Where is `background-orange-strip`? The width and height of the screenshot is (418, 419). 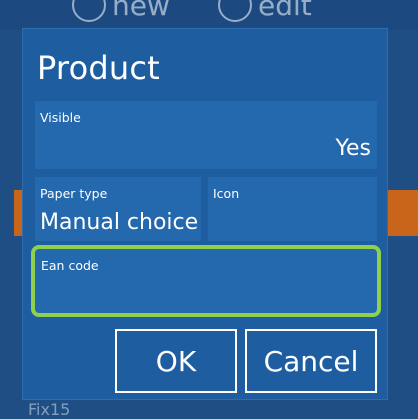 background-orange-strip is located at coordinates (403, 213).